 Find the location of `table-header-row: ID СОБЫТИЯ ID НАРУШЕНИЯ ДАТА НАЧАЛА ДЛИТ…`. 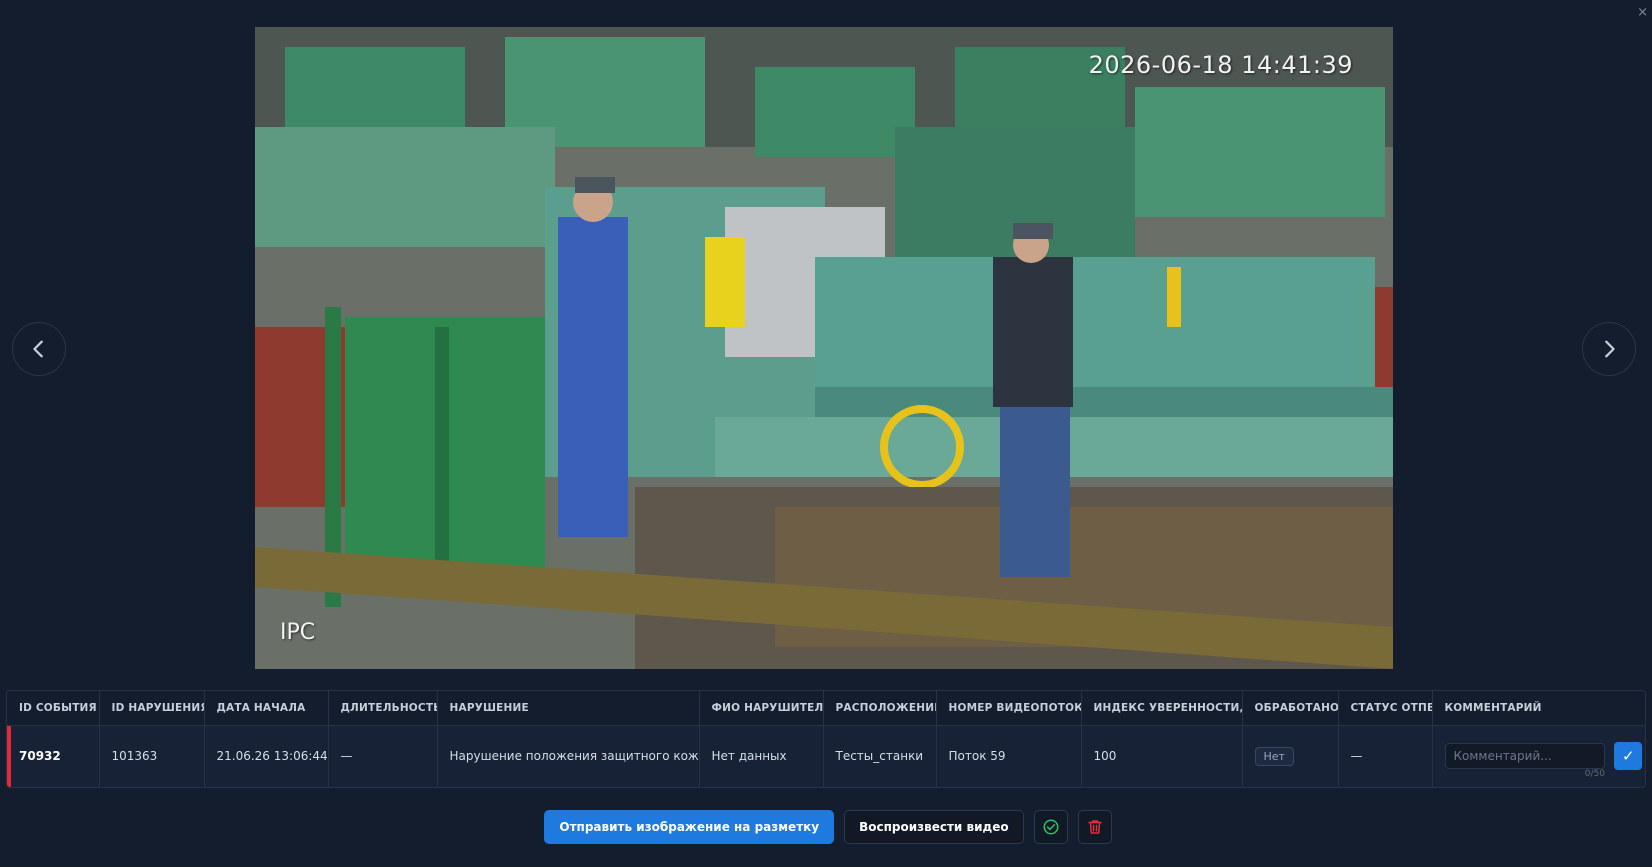

table-header-row: ID СОБЫТИЯ ID НАРУШЕНИЯ ДАТА НАЧАЛА ДЛИТ… is located at coordinates (826, 708).